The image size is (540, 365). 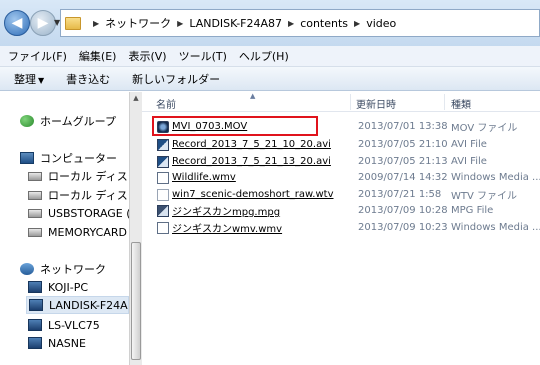 I want to click on file-date: 2013/07/21 1:58, so click(x=400, y=194).